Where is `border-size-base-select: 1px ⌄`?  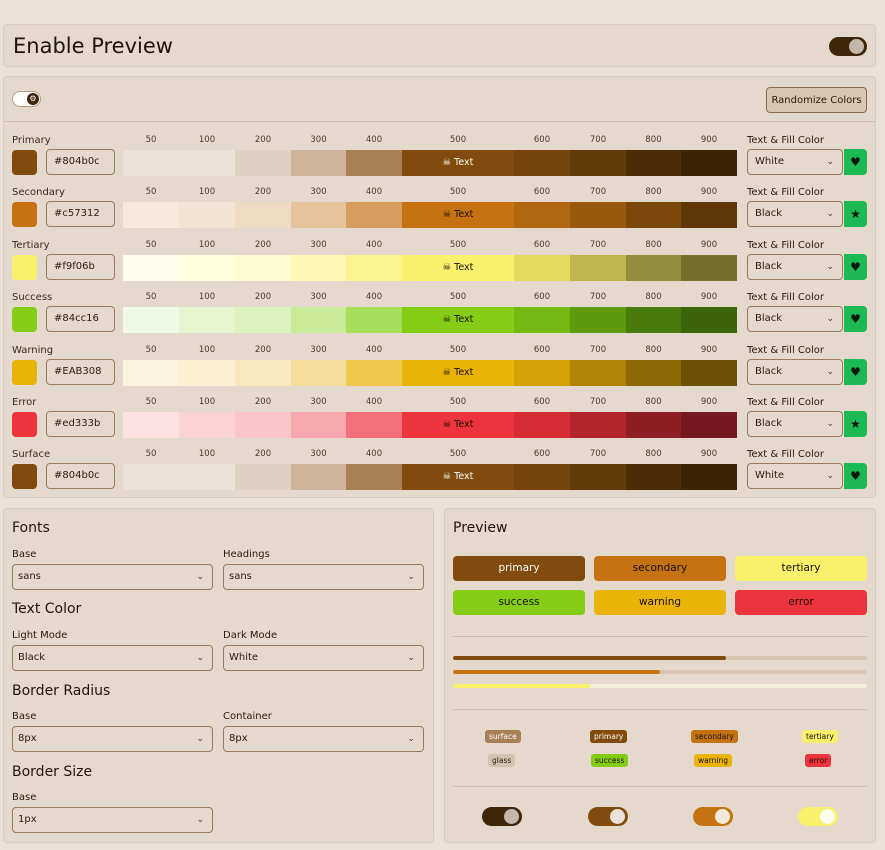 border-size-base-select: 1px ⌄ is located at coordinates (112, 820).